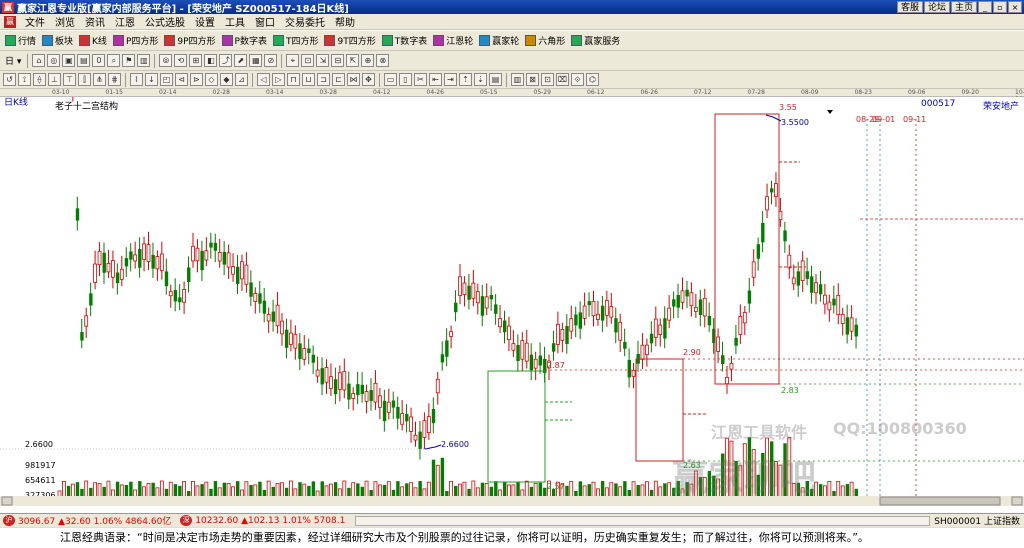  I want to click on scroll-right-button, so click(1017, 501).